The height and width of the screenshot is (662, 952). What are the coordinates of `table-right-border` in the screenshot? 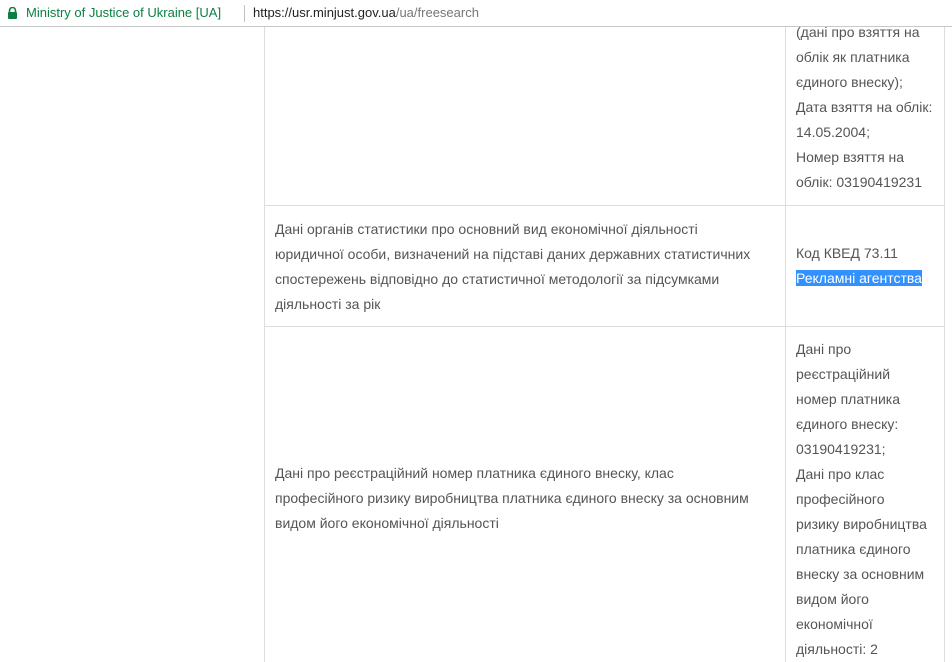 It's located at (944, 344).